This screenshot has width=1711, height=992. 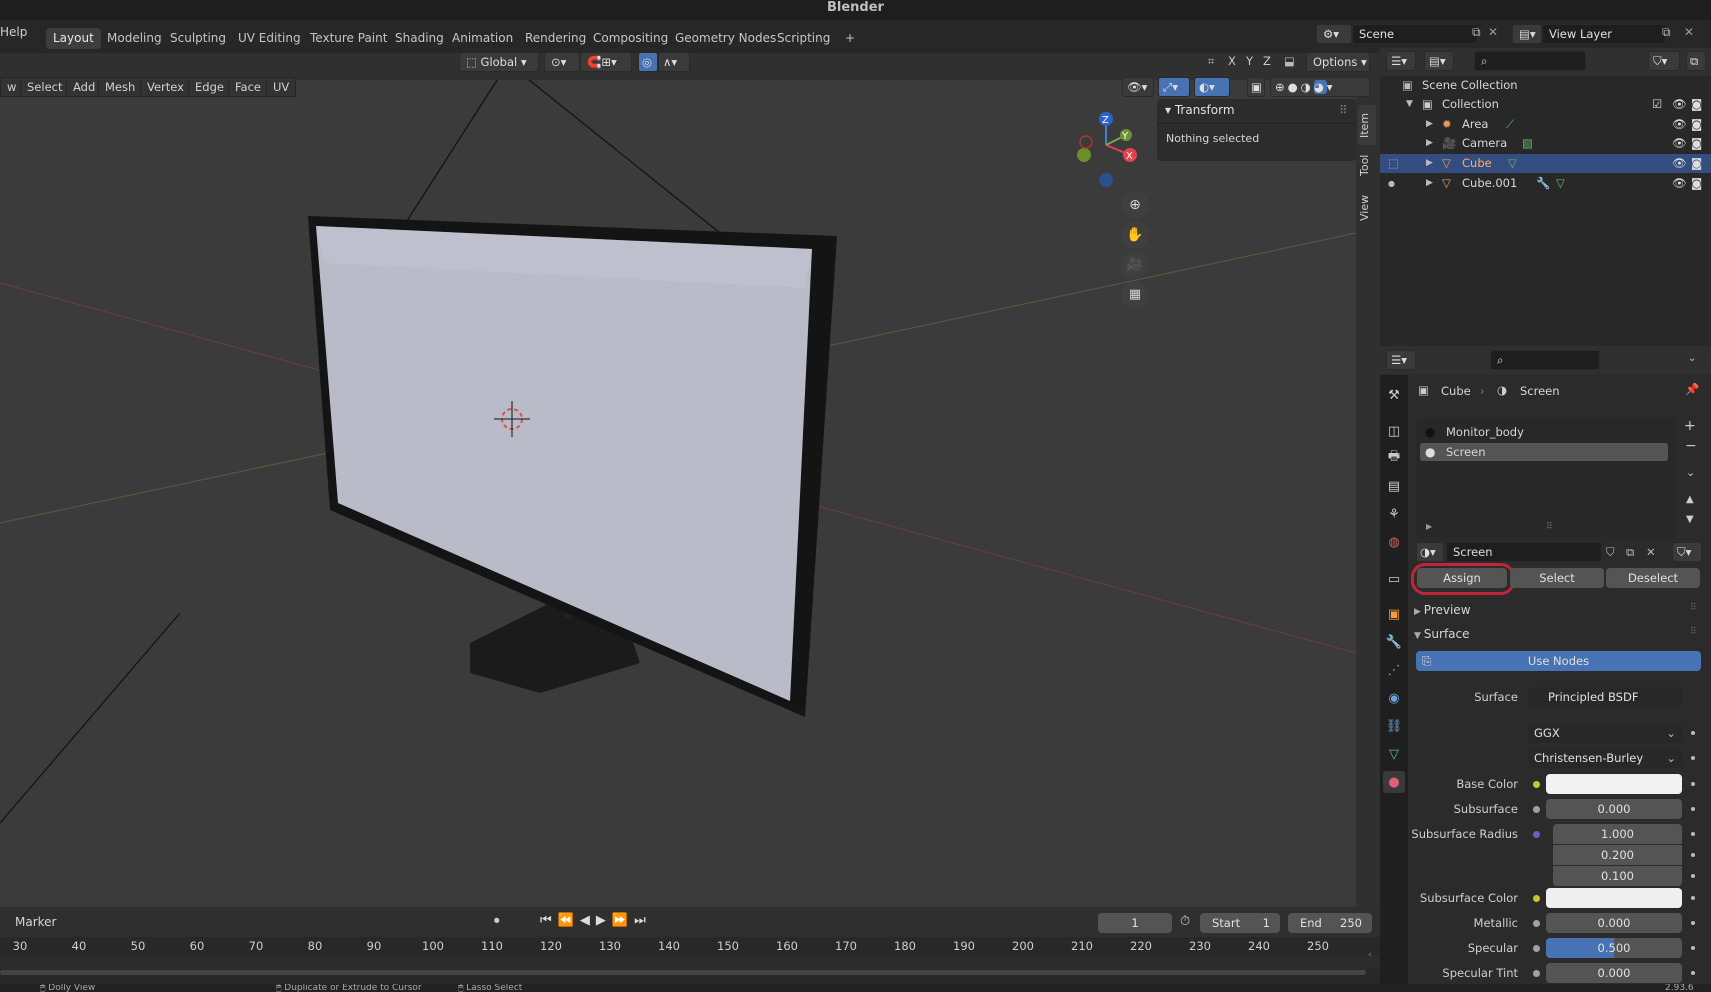 I want to click on vertex-menu: Vertex, so click(x=165, y=87).